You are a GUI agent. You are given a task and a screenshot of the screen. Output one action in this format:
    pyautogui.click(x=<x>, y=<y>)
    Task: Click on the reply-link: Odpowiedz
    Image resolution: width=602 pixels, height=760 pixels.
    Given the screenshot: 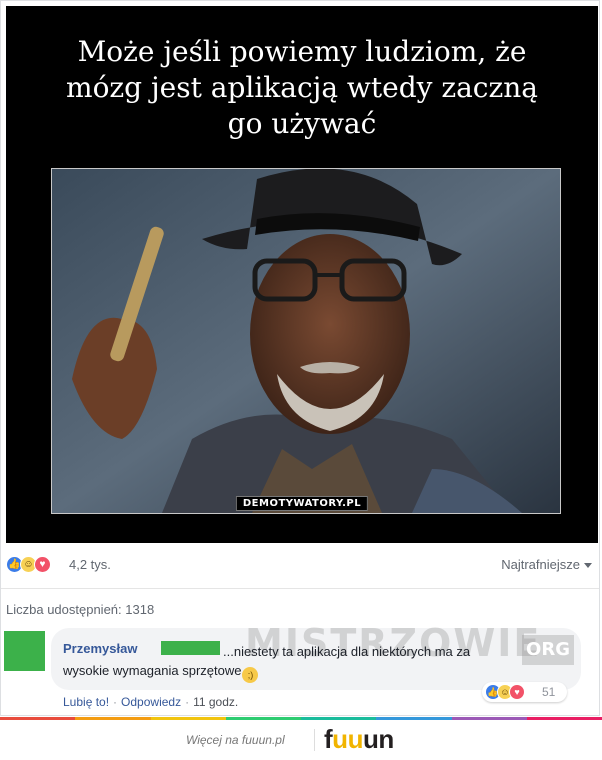 What is the action you would take?
    pyautogui.click(x=151, y=702)
    